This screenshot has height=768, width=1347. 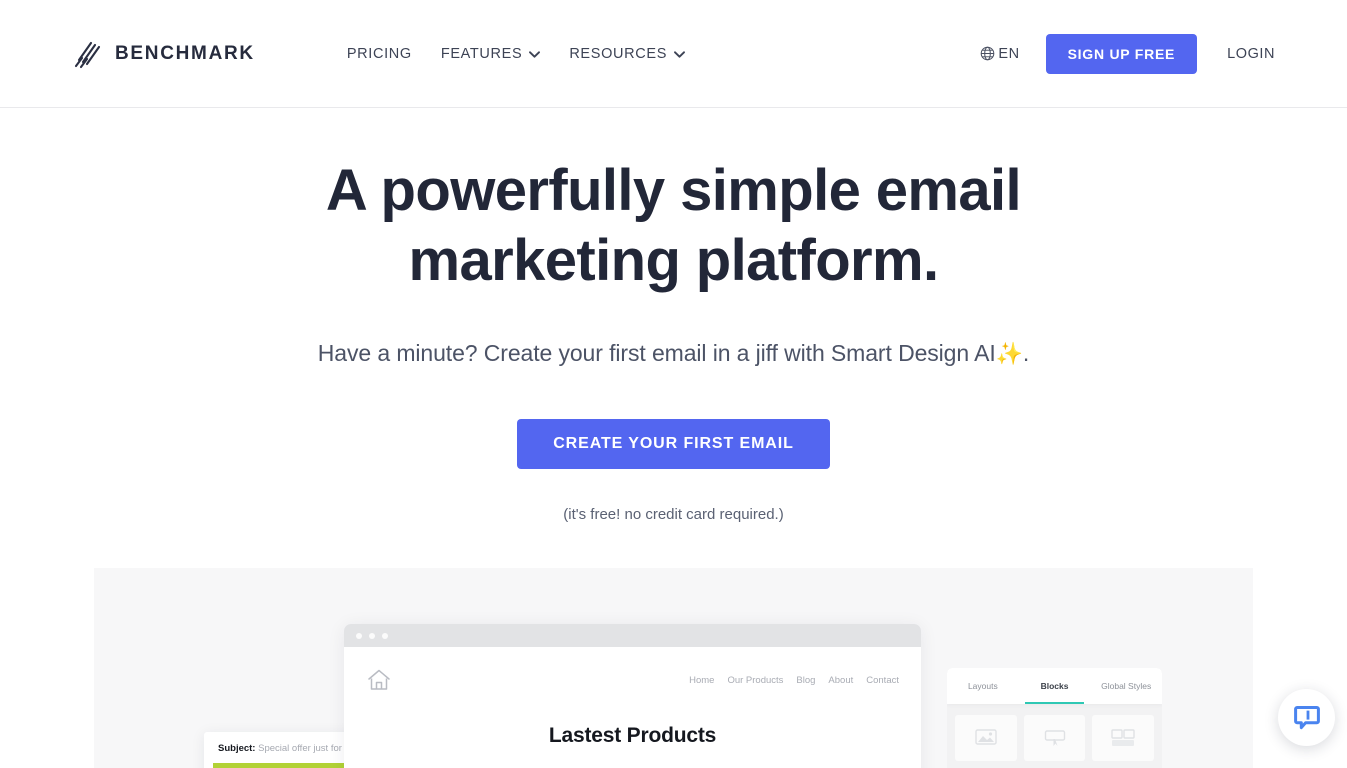 I want to click on editor-side-panel: Layouts Blocks Global Styles, so click(x=1054, y=718).